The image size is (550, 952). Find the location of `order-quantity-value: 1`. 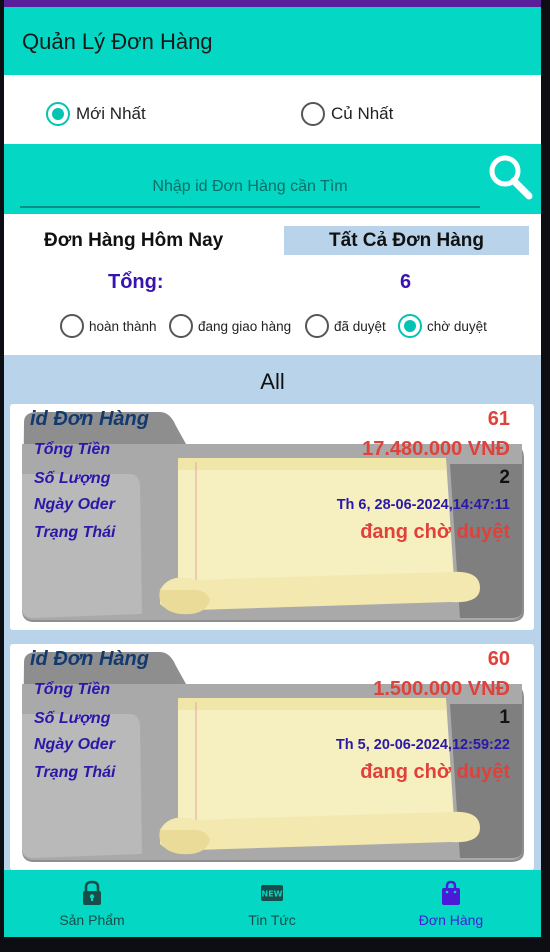

order-quantity-value: 1 is located at coordinates (504, 717).